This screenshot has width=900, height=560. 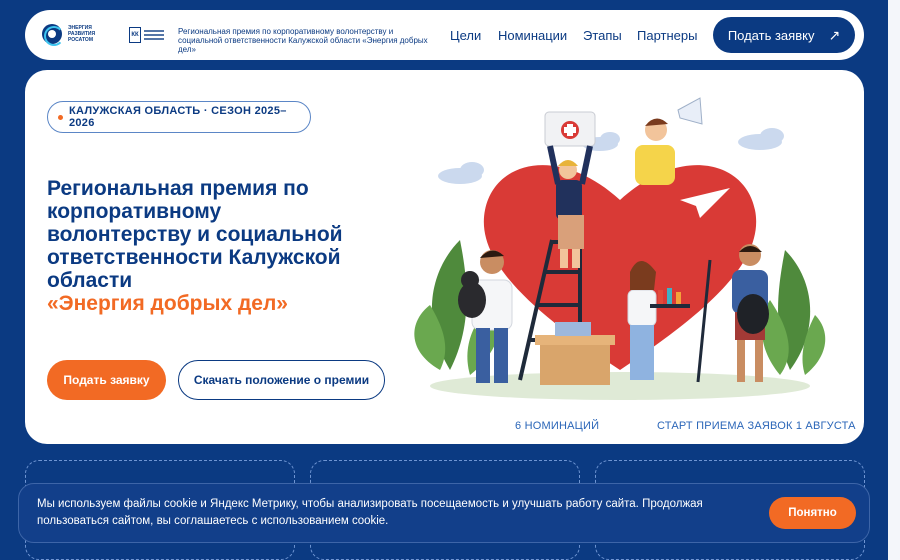 I want to click on donation-box-icon, so click(x=575, y=362).